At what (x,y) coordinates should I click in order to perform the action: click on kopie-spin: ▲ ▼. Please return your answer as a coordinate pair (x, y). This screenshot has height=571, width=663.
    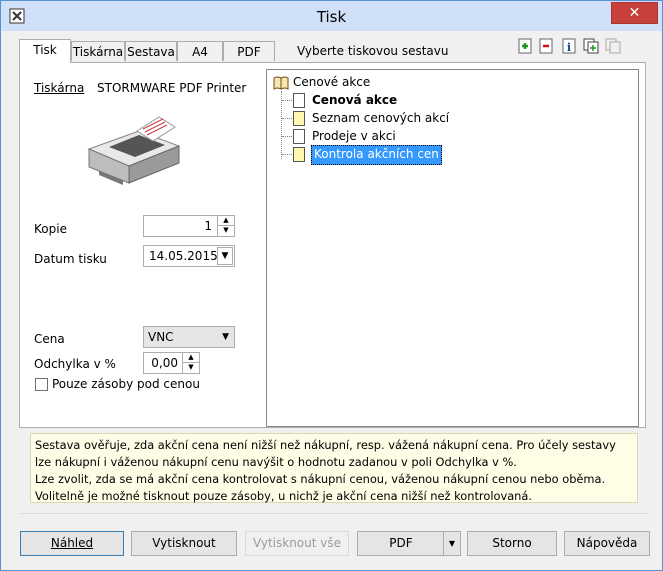
    Looking at the image, I should click on (225, 226).